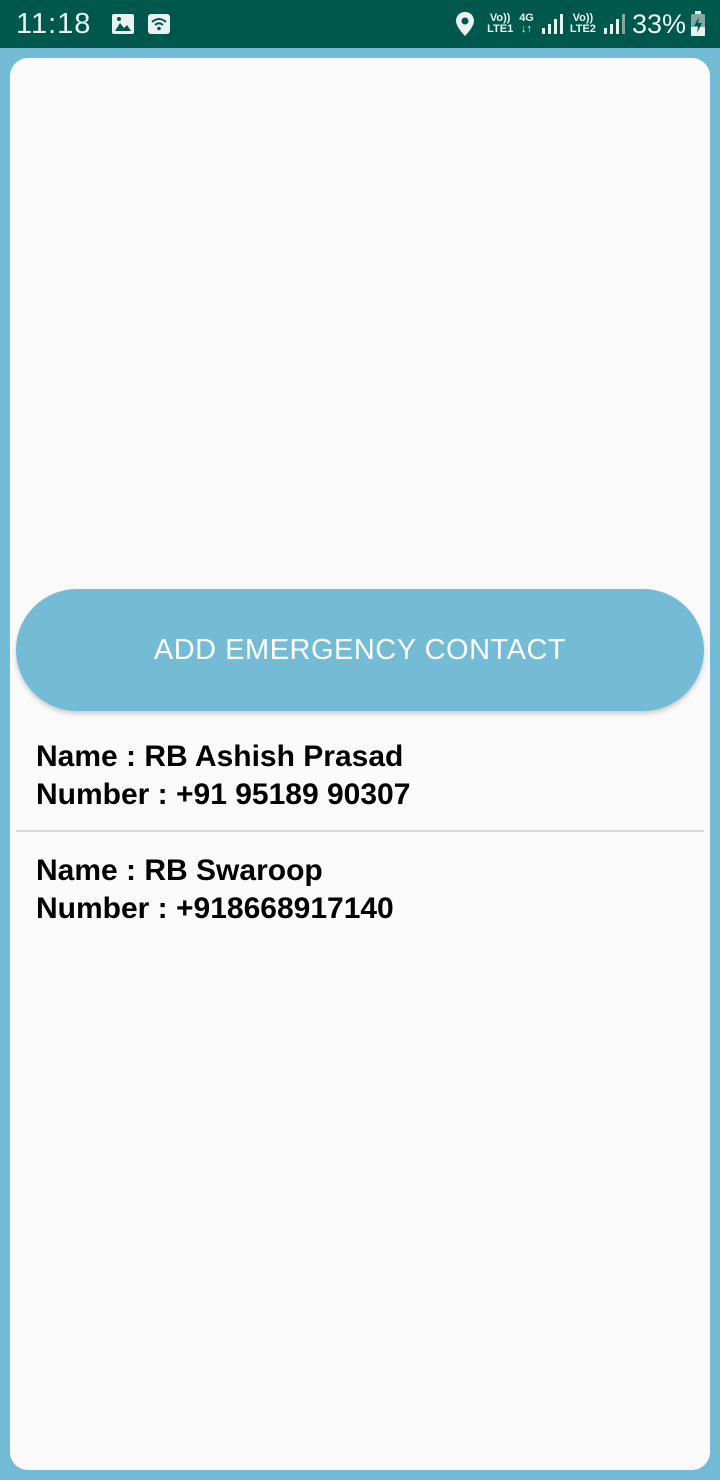  Describe the element at coordinates (223, 794) in the screenshot. I see `contact-number: Number : +91 95189 90307` at that location.